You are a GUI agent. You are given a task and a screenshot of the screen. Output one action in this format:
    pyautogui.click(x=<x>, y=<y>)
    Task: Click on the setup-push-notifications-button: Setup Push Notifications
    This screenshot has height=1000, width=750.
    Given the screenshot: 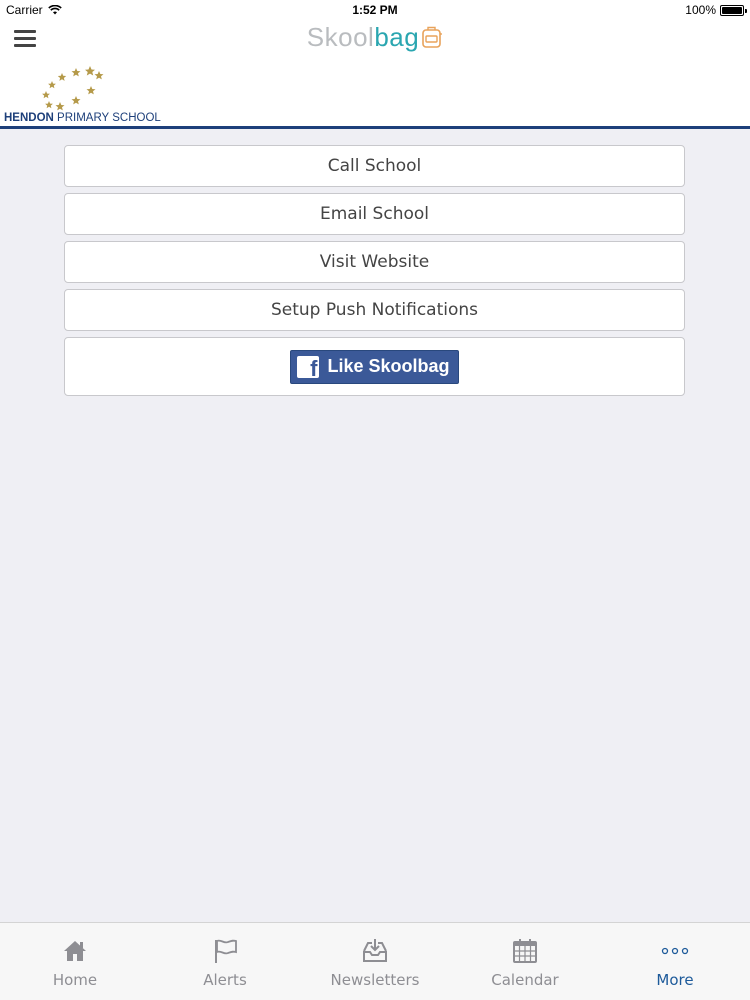 What is the action you would take?
    pyautogui.click(x=374, y=310)
    